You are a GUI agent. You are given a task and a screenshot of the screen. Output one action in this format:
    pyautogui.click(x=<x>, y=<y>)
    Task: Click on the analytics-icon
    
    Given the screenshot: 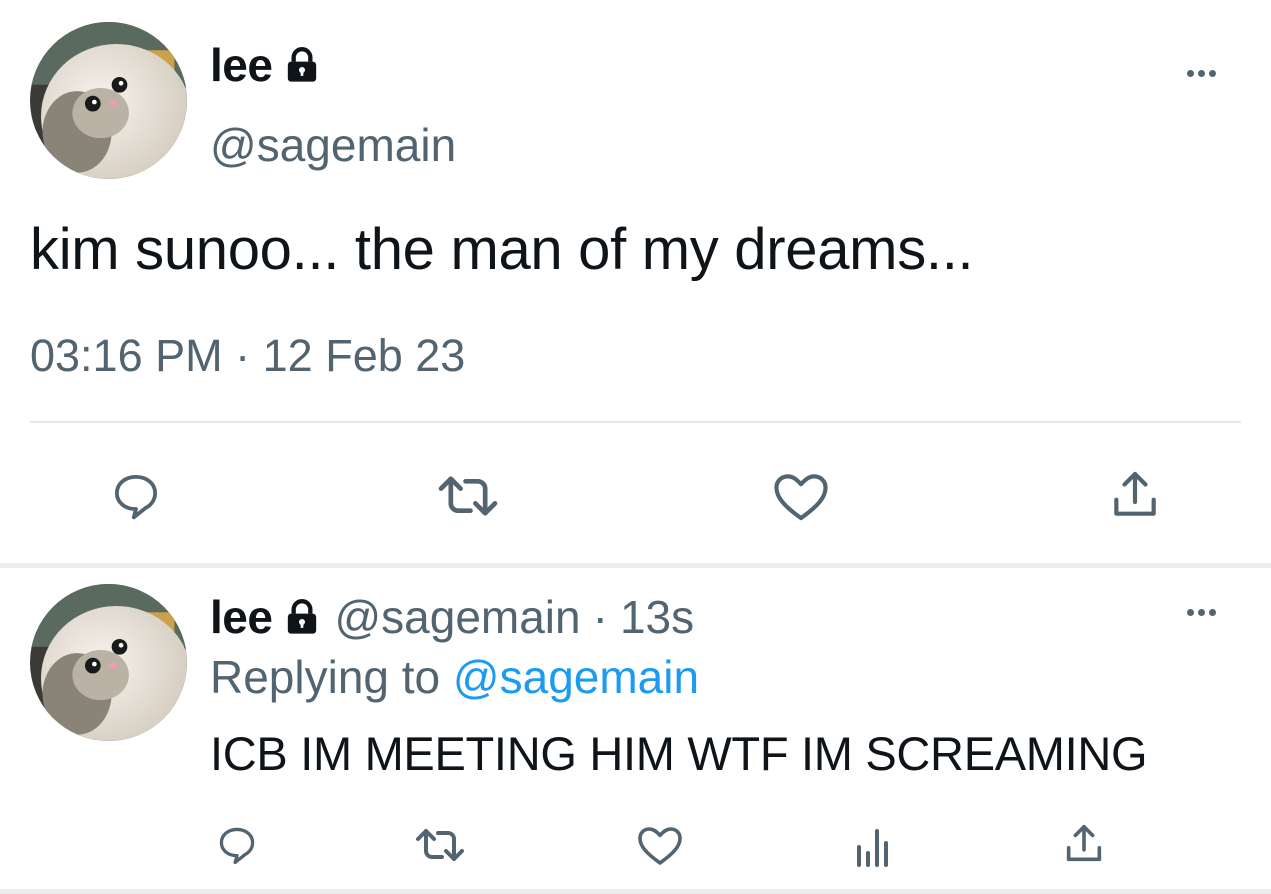 What is the action you would take?
    pyautogui.click(x=871, y=845)
    